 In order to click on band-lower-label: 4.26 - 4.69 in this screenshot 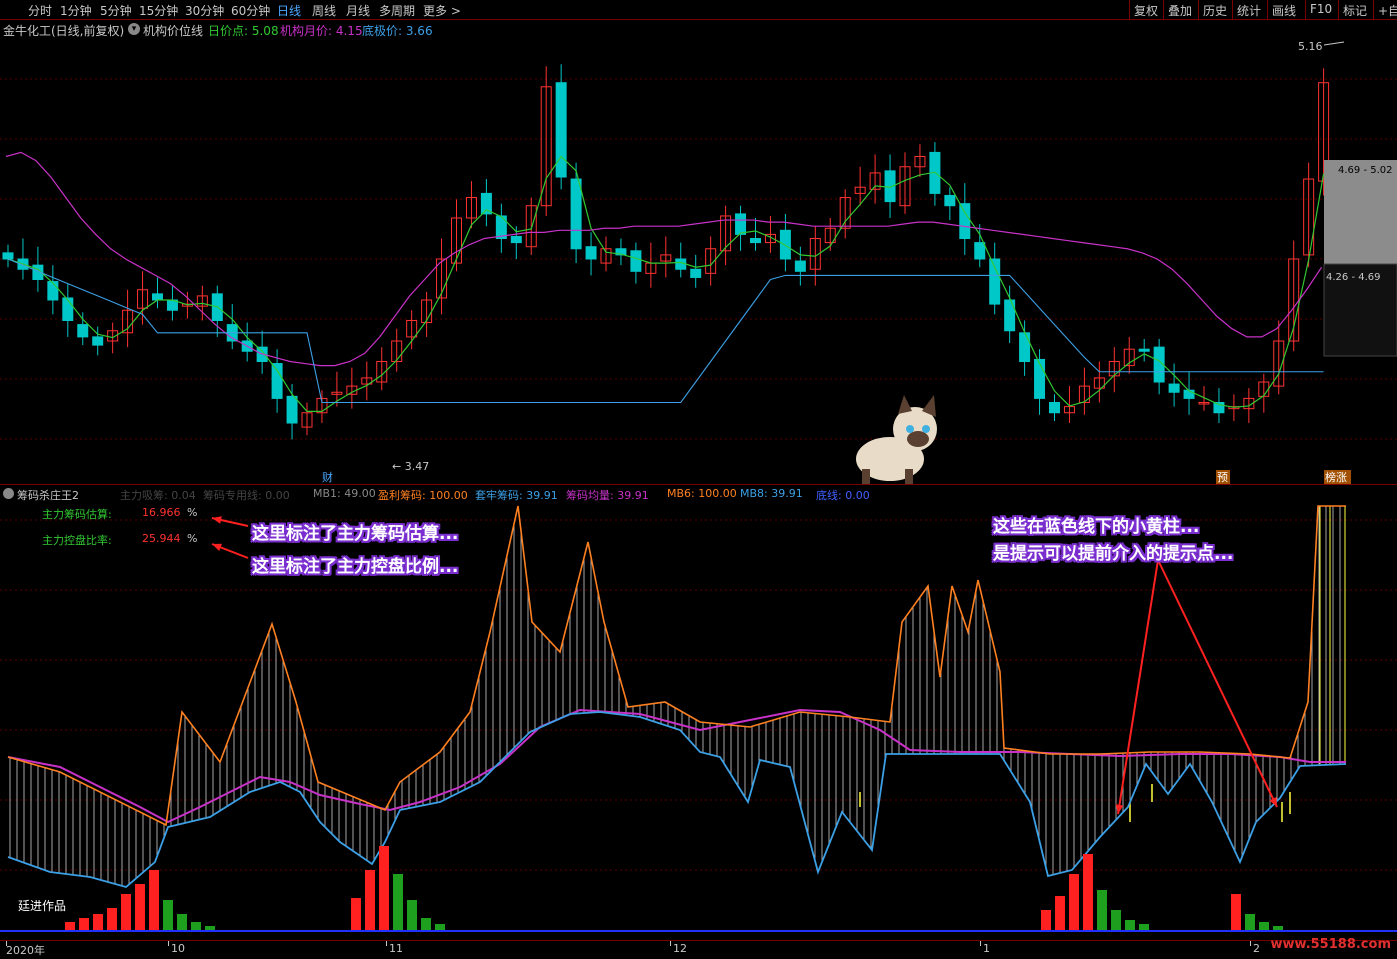, I will do `click(1353, 277)`.